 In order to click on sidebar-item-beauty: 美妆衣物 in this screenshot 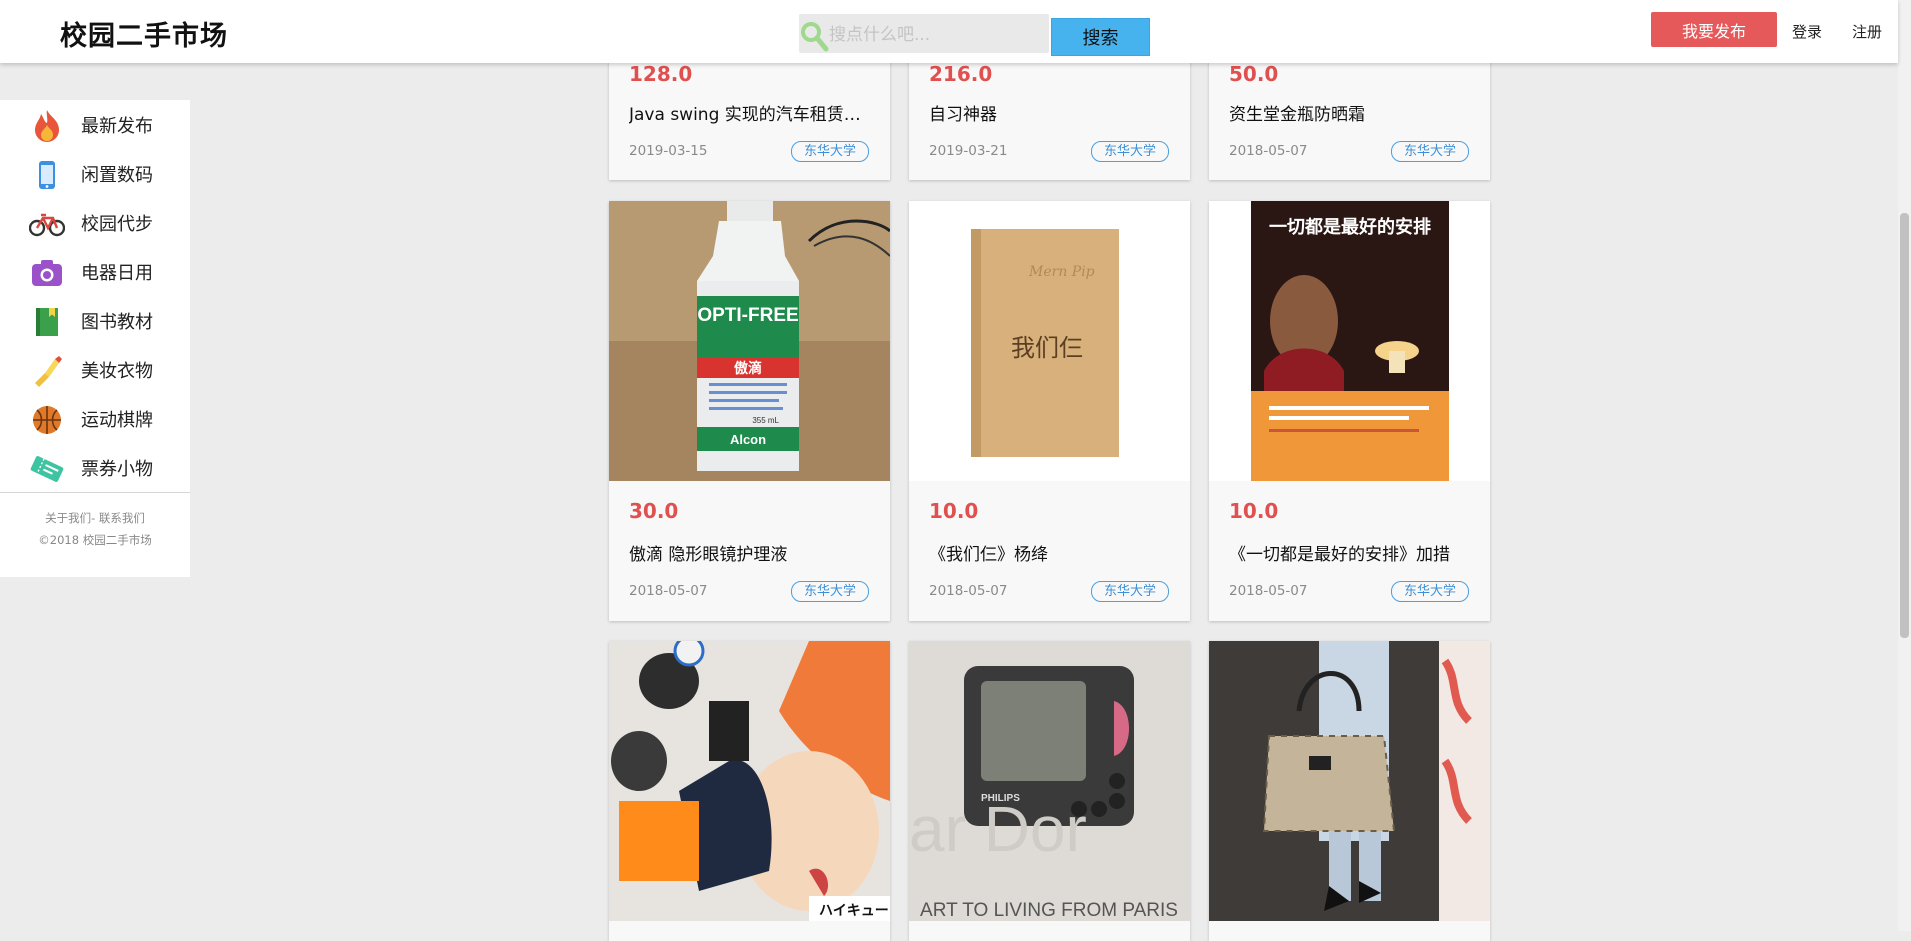, I will do `click(95, 369)`.